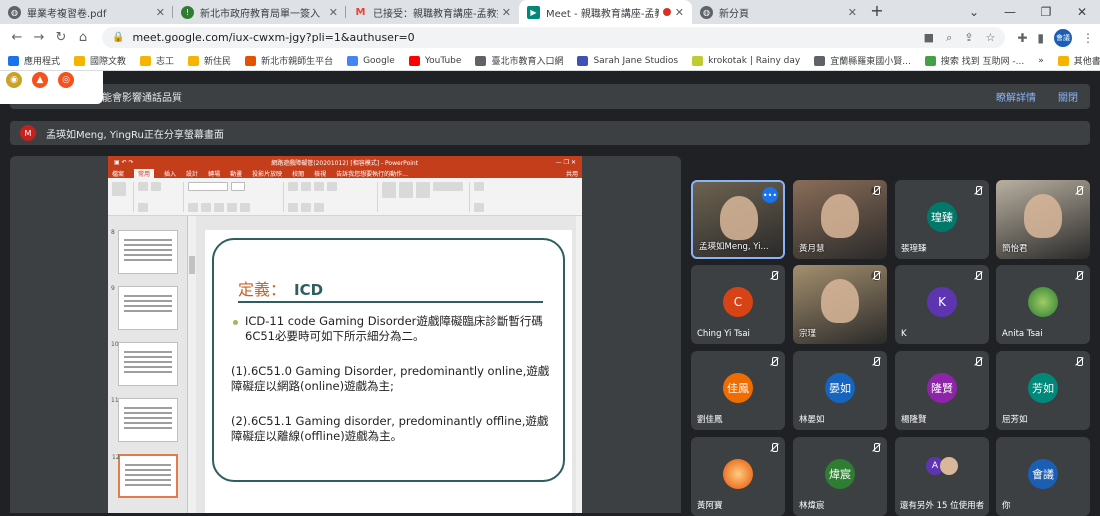 This screenshot has height=516, width=1100. What do you see at coordinates (974, 12) in the screenshot?
I see `tab-search-icon: ⌄` at bounding box center [974, 12].